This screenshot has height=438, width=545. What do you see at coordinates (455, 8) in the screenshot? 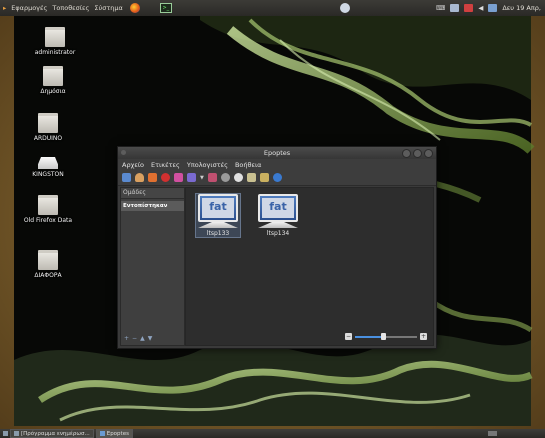
I see `display-icon` at bounding box center [455, 8].